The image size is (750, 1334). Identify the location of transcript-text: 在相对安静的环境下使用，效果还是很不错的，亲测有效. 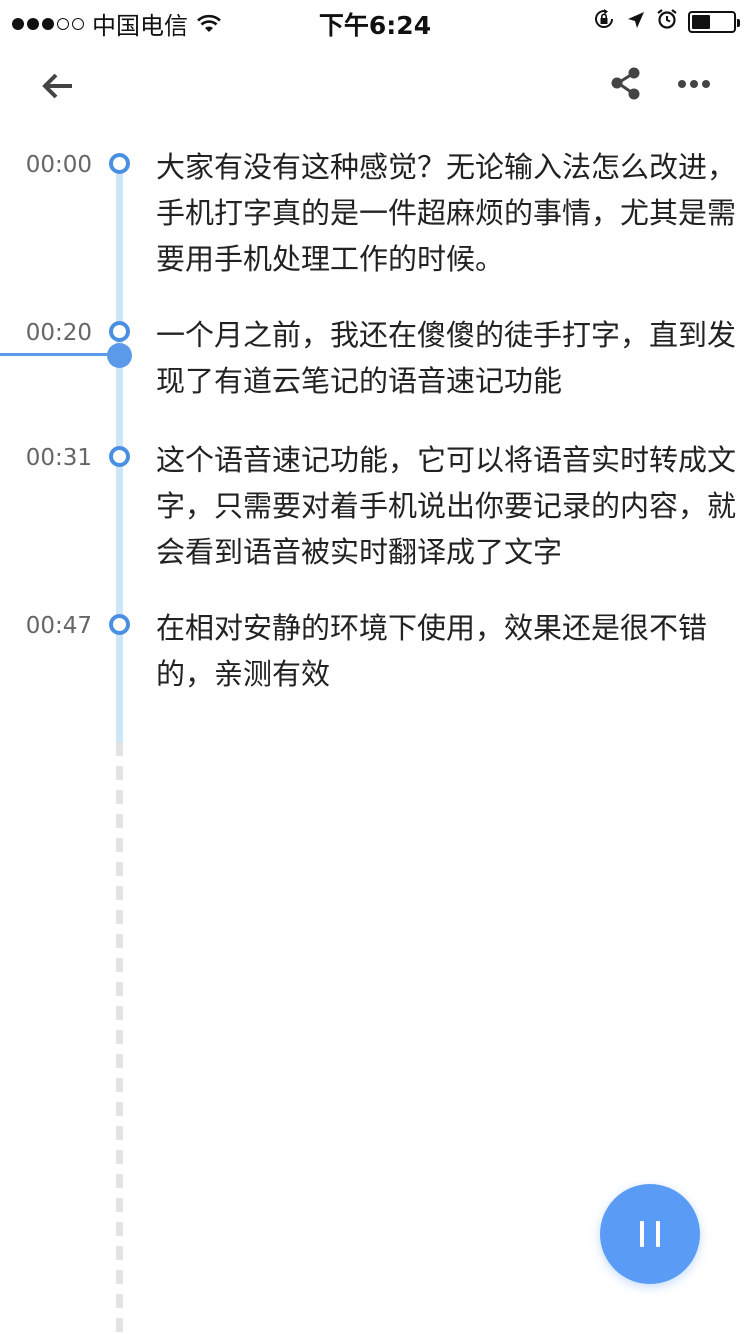
(446, 651).